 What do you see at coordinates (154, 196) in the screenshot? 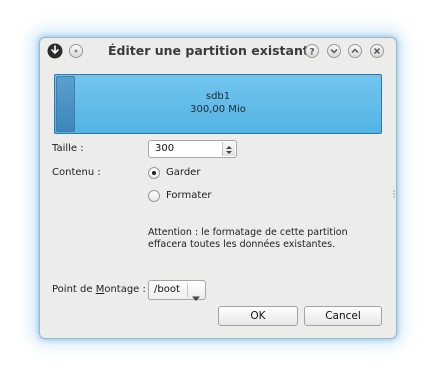
I see `radio-formater` at bounding box center [154, 196].